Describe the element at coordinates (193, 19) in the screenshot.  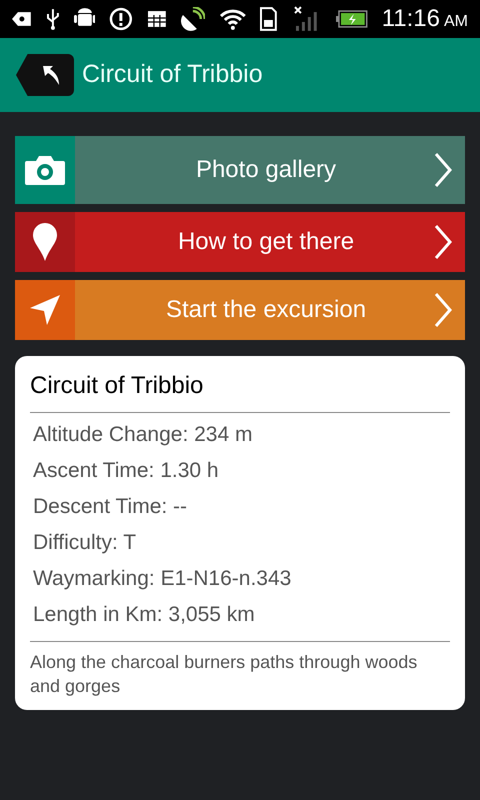
I see `satellite-icon` at that location.